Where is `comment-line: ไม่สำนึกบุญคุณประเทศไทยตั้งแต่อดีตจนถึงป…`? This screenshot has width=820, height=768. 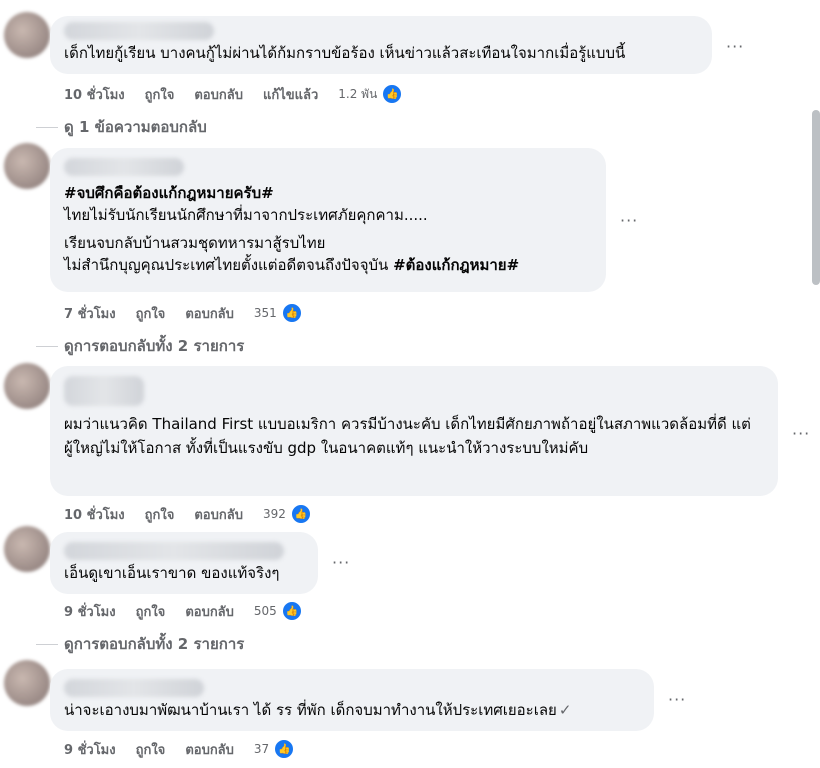
comment-line: ไม่สำนึกบุญคุณประเทศไทยตั้งแต่อดีตจนถึงป… is located at coordinates (328, 265).